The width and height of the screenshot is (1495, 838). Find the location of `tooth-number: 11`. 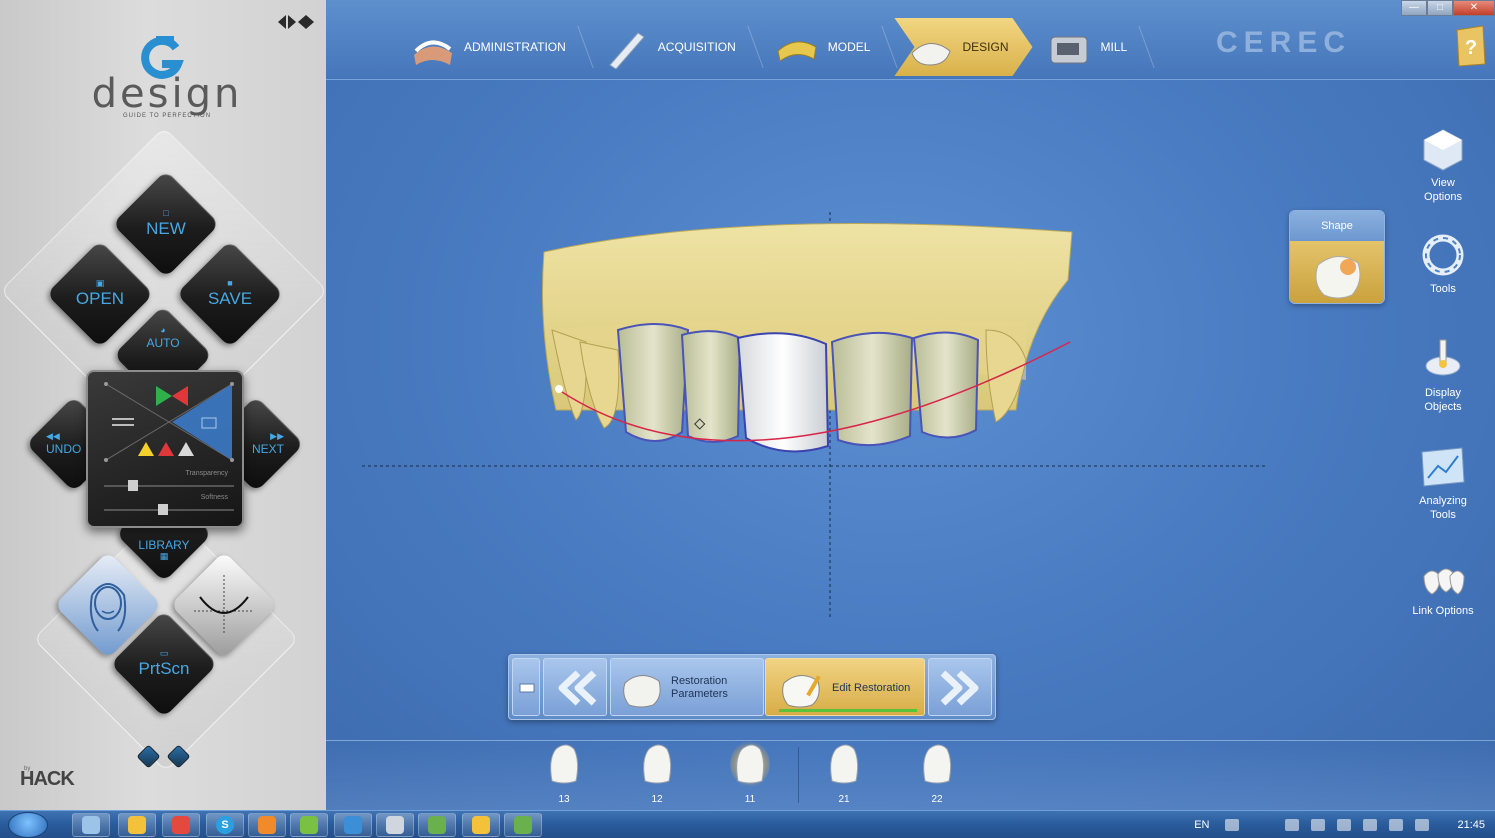

tooth-number: 11 is located at coordinates (750, 799).